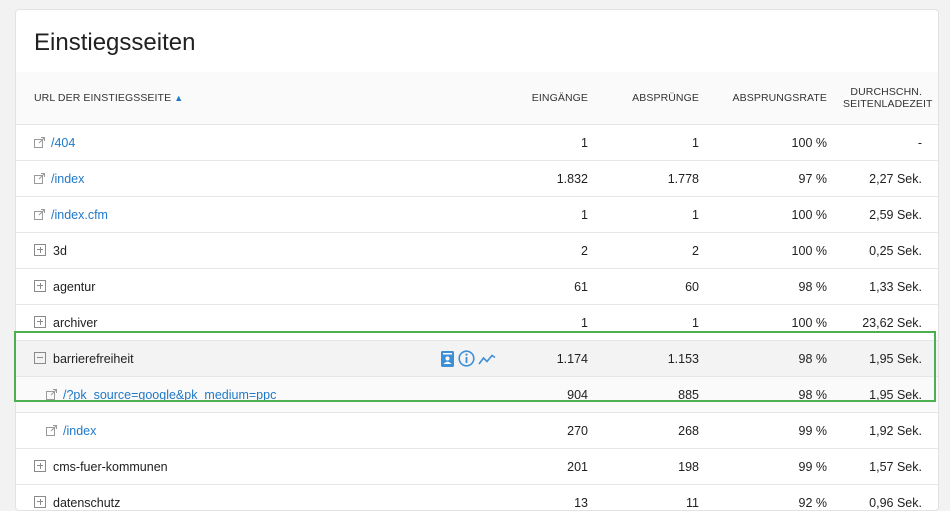 The image size is (950, 511). I want to click on row-evolution-icon, so click(466, 358).